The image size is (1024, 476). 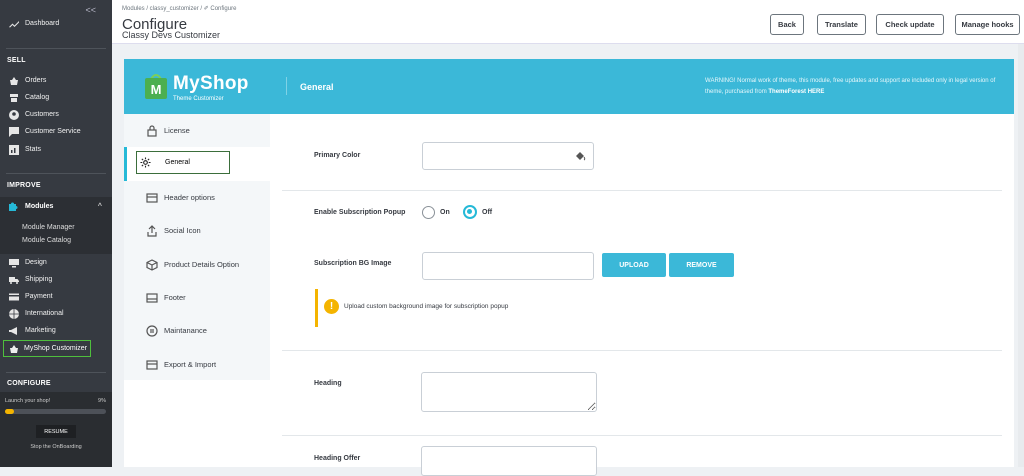 What do you see at coordinates (44, 313) in the screenshot?
I see `sidebar-item-label: International` at bounding box center [44, 313].